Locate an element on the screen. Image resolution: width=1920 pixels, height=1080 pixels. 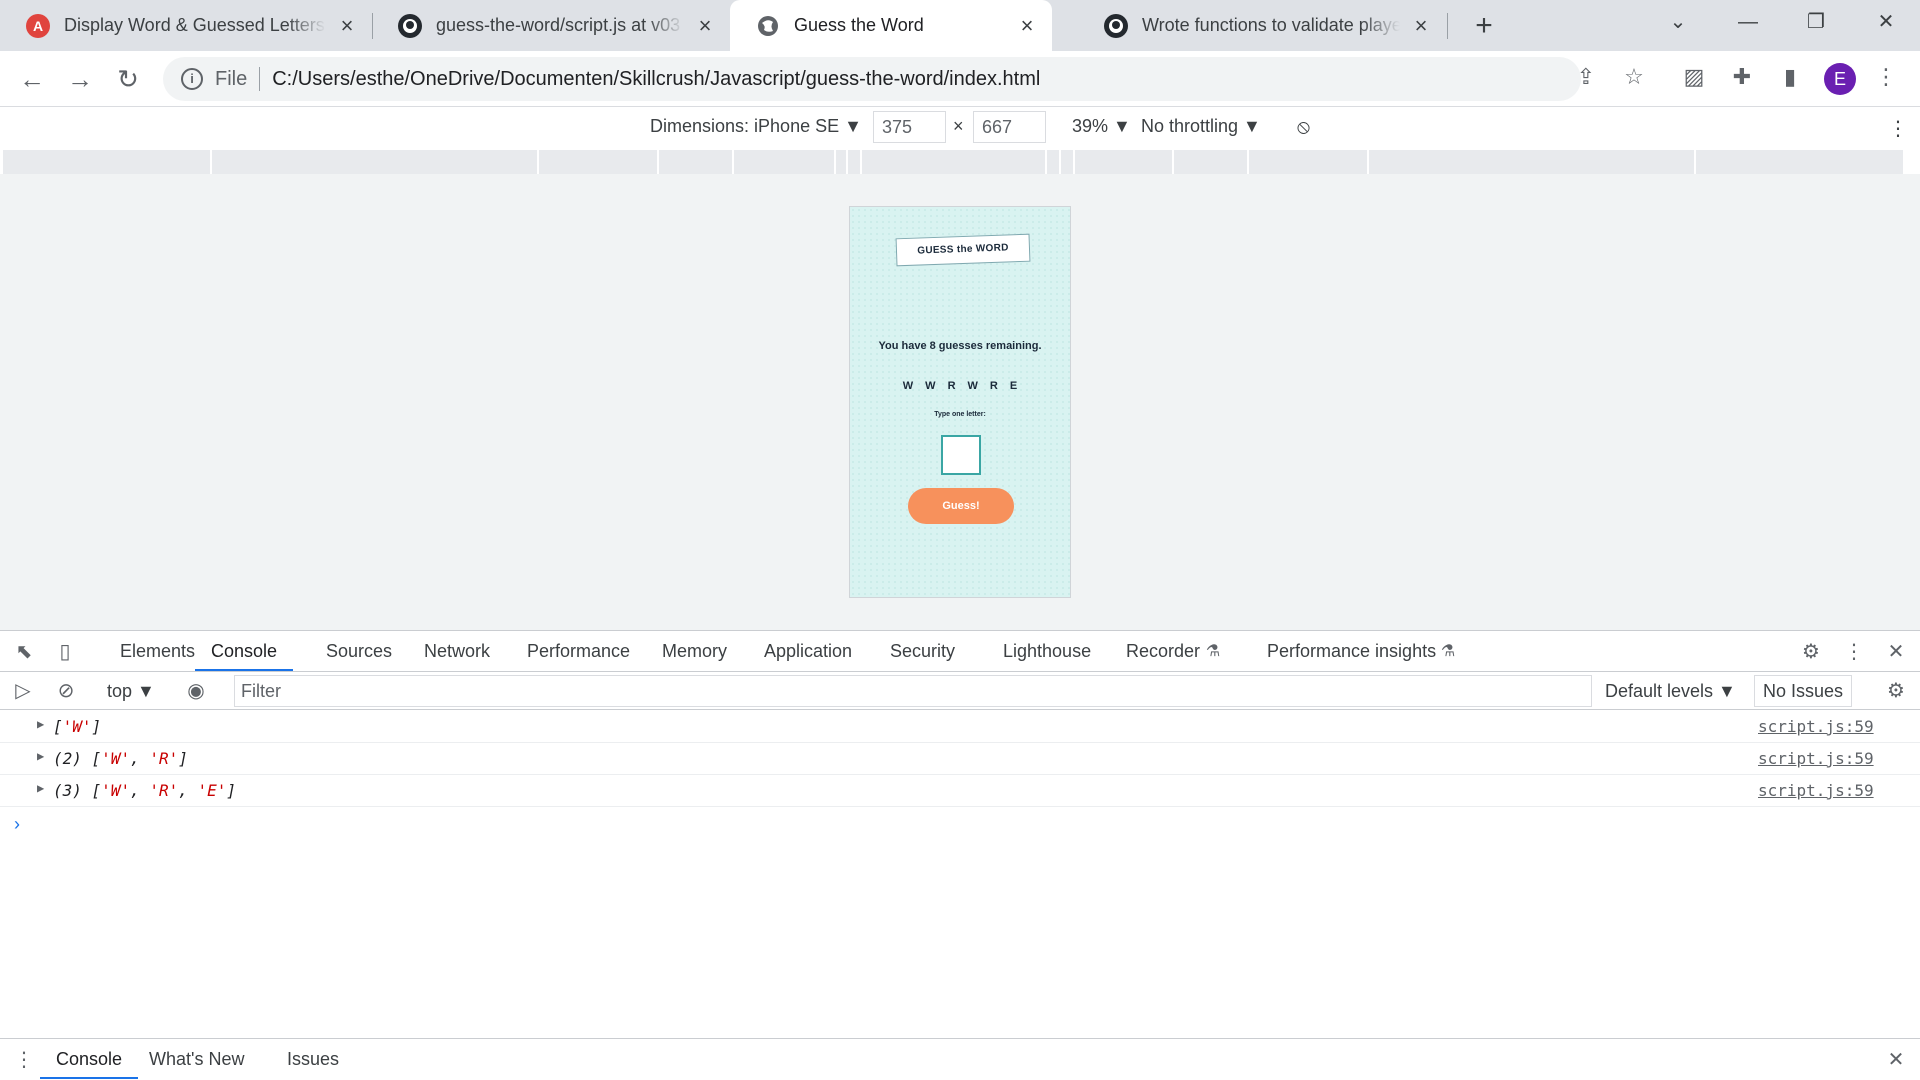
tab-lighthouse: Lighthouse is located at coordinates (1047, 651).